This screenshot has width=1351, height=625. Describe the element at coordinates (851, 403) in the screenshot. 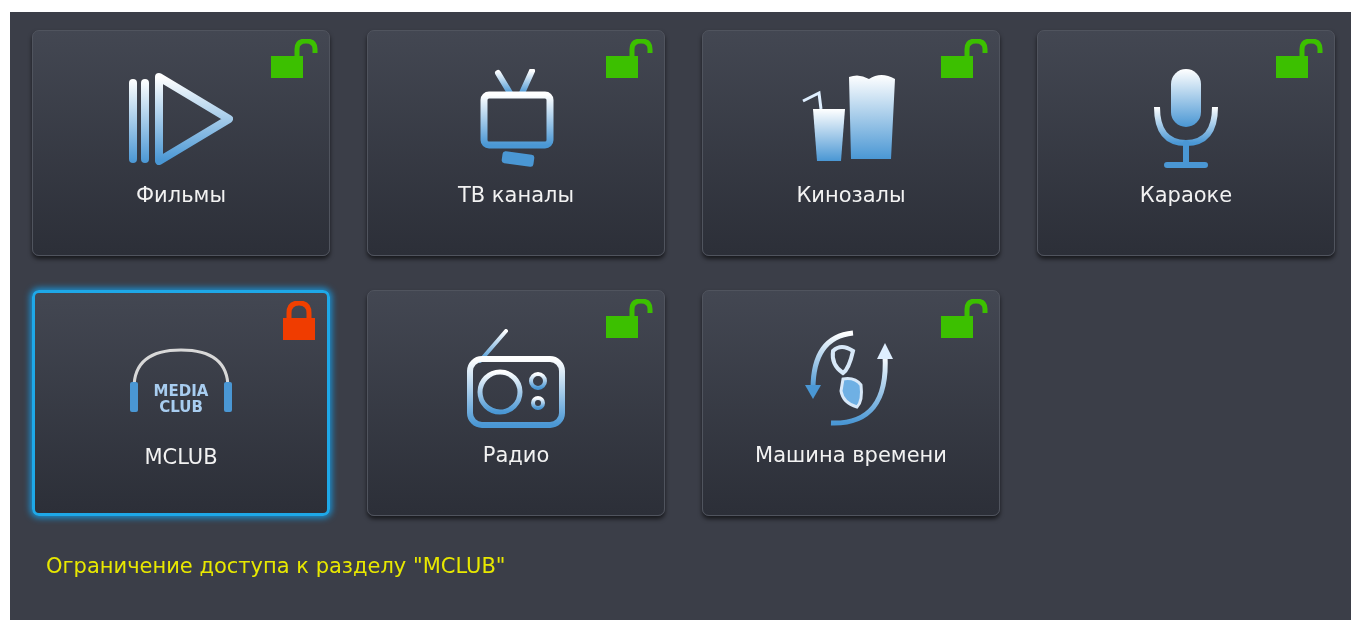

I see `section-tile: Машина времени` at that location.